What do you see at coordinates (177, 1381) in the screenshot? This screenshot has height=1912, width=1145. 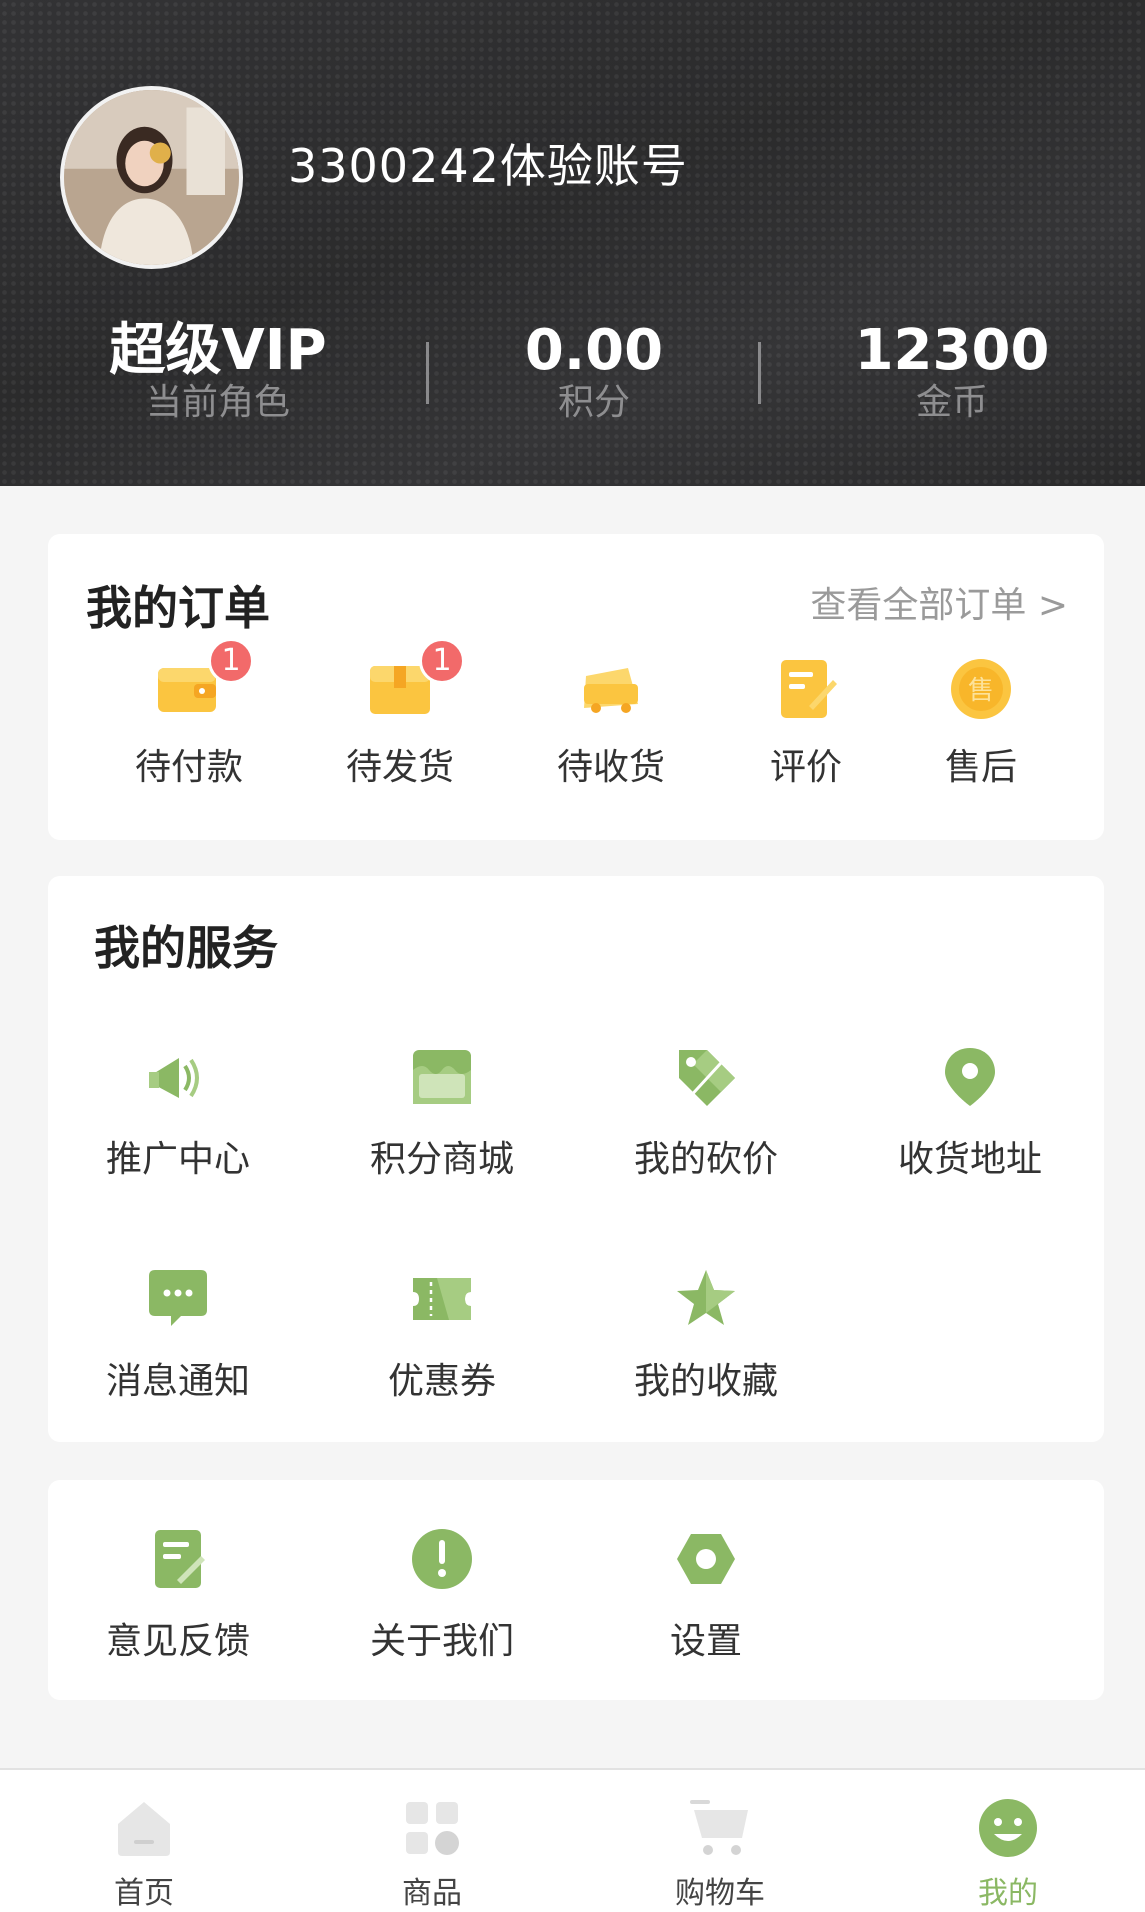 I see `service-label: 消息通知` at bounding box center [177, 1381].